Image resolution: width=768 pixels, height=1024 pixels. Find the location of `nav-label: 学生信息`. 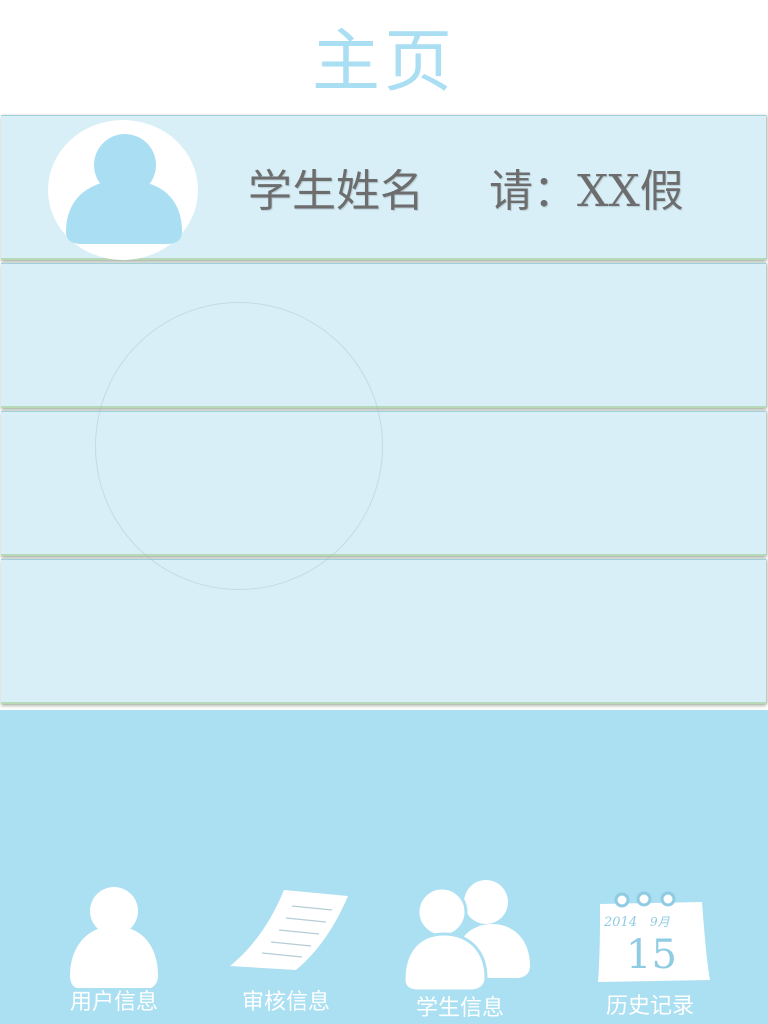

nav-label: 学生信息 is located at coordinates (459, 1008).